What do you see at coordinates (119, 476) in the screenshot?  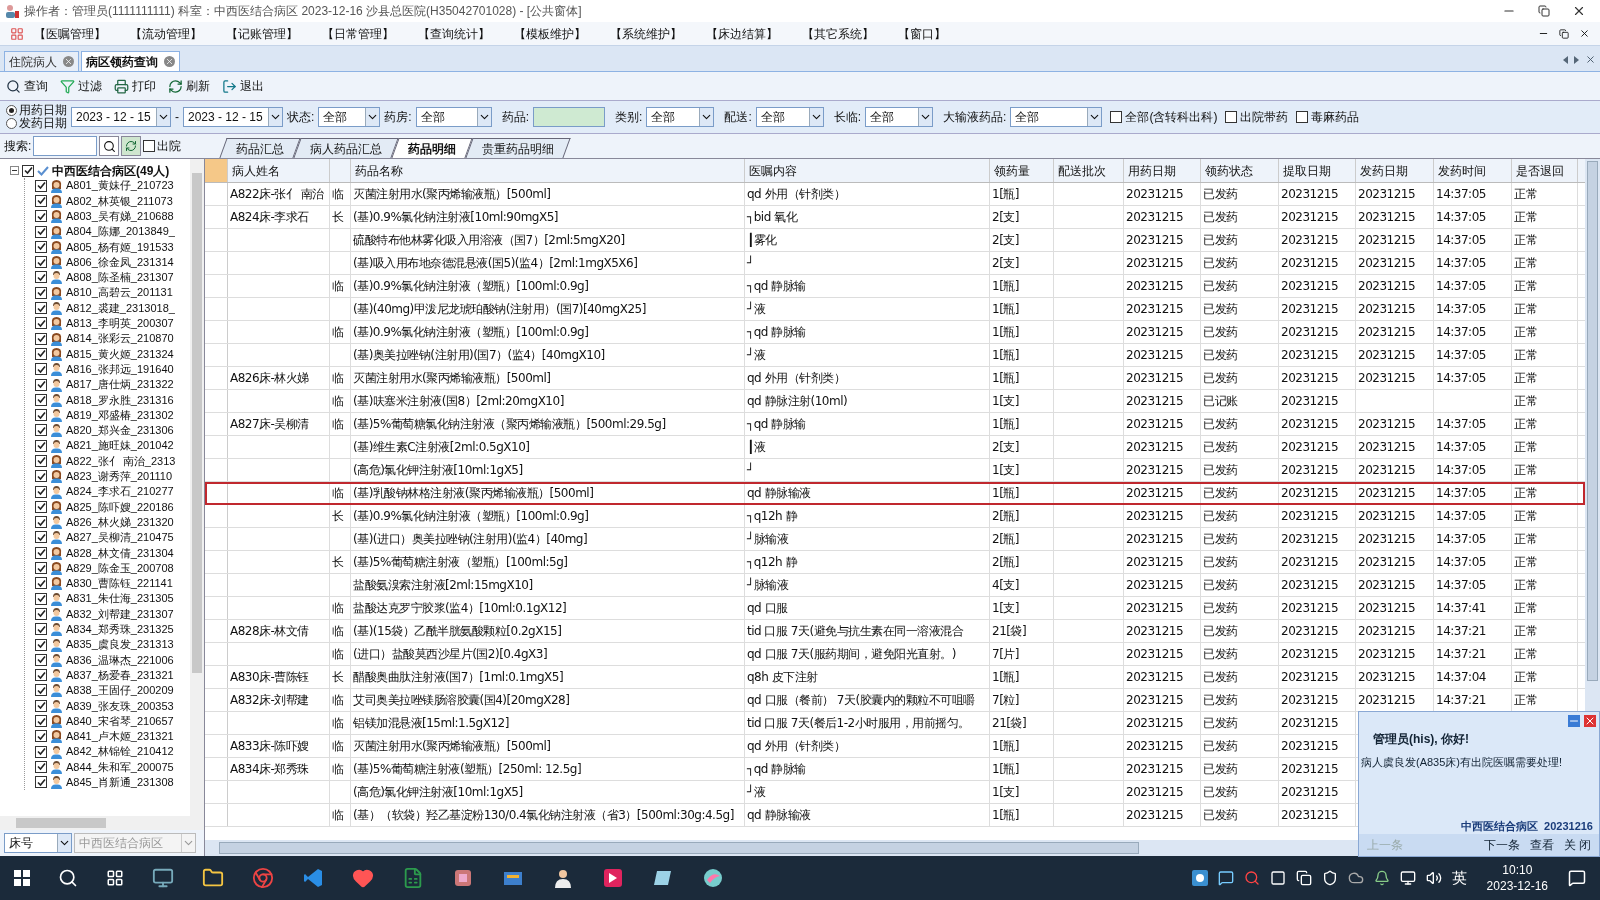 I see `tree-item: A823_谢秀萍_201110` at bounding box center [119, 476].